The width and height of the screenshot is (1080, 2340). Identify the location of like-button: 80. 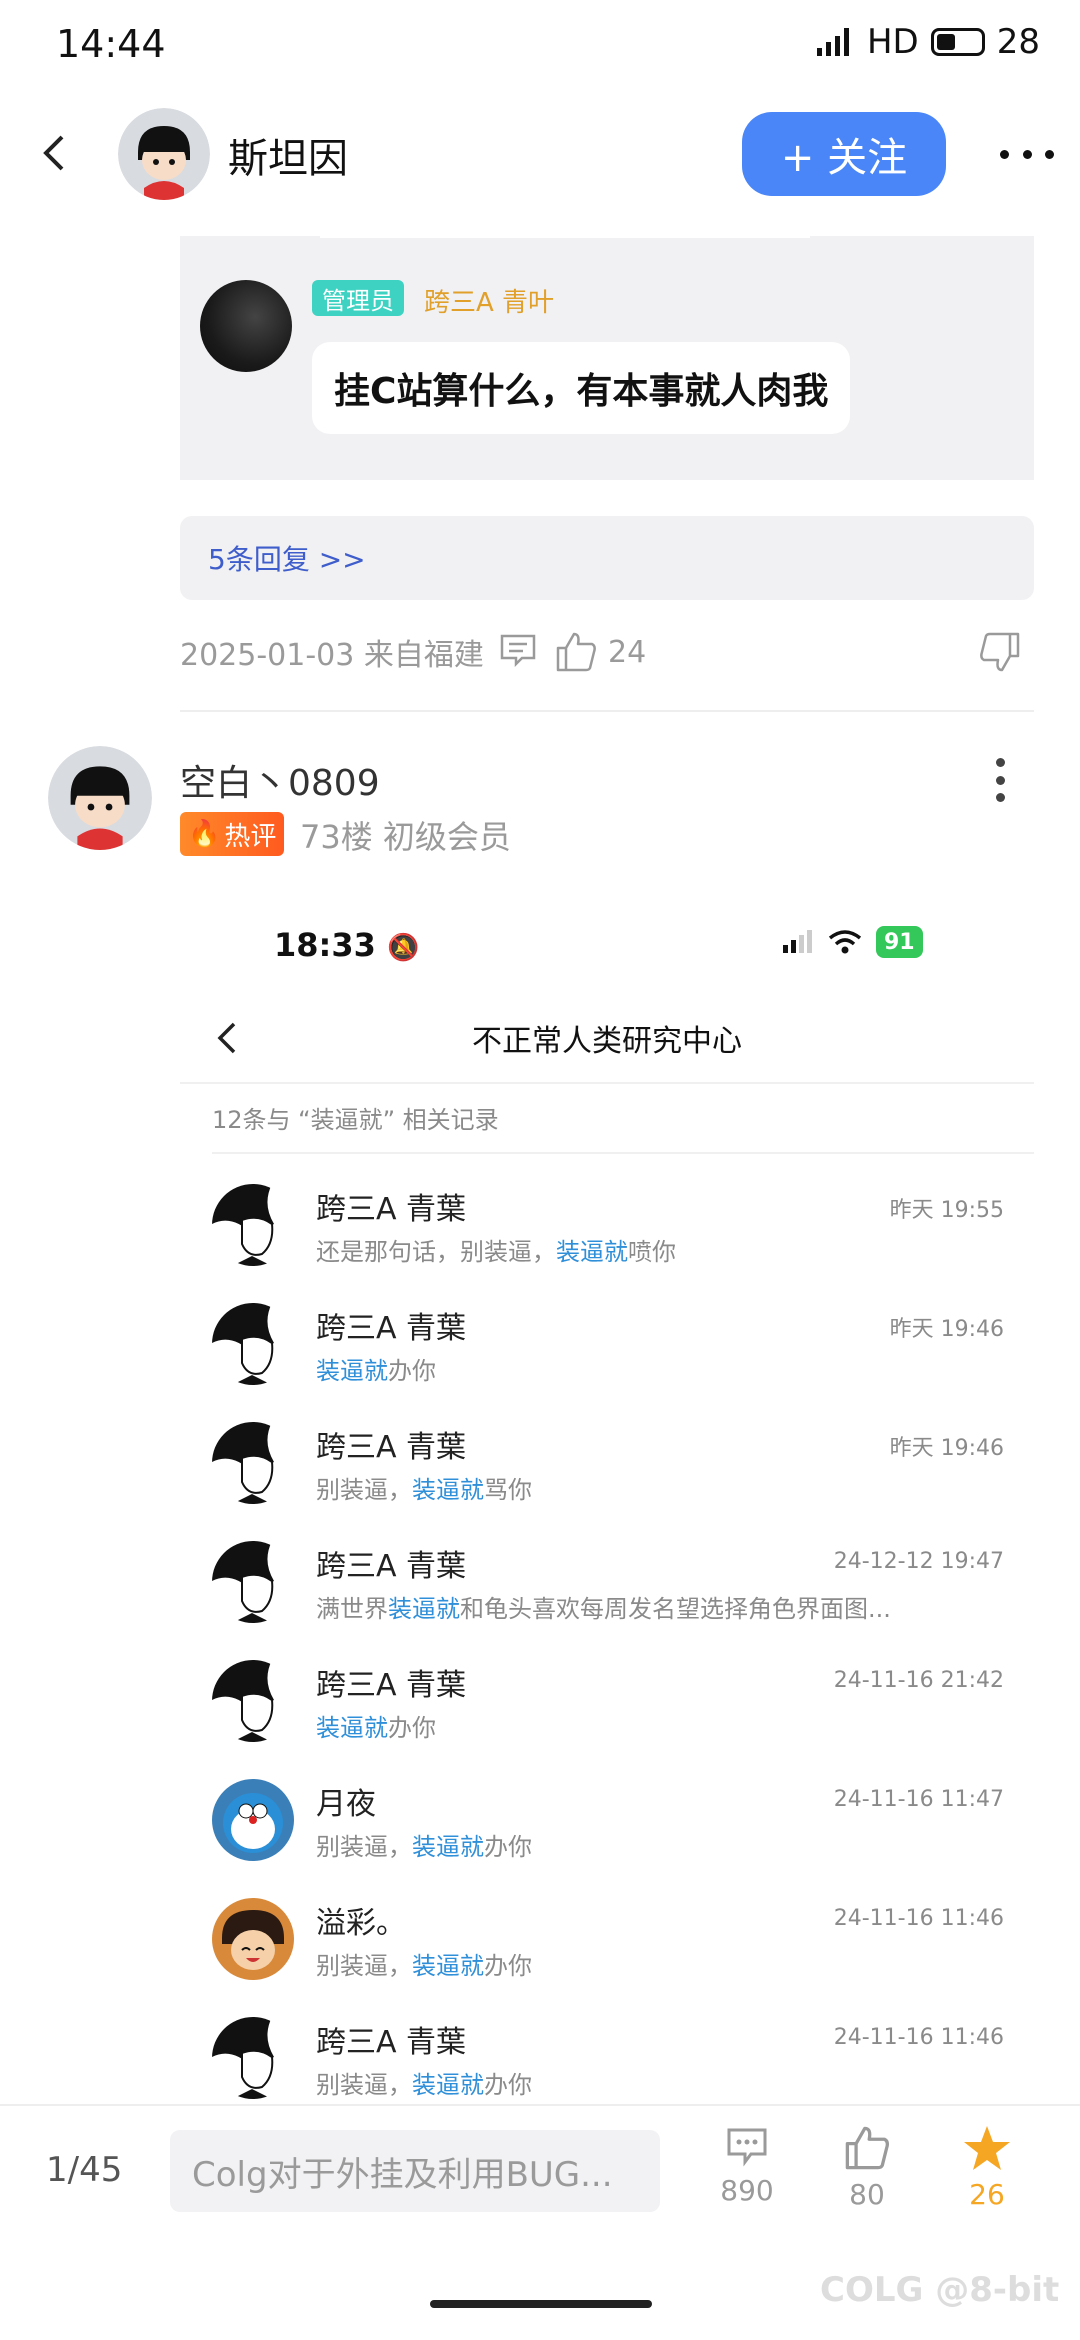
(867, 2167).